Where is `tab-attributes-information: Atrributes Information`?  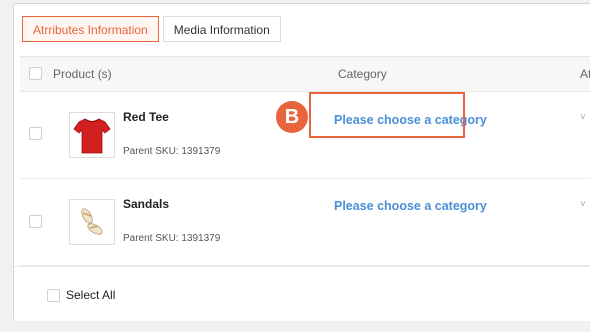 tab-attributes-information: Atrributes Information is located at coordinates (90, 29).